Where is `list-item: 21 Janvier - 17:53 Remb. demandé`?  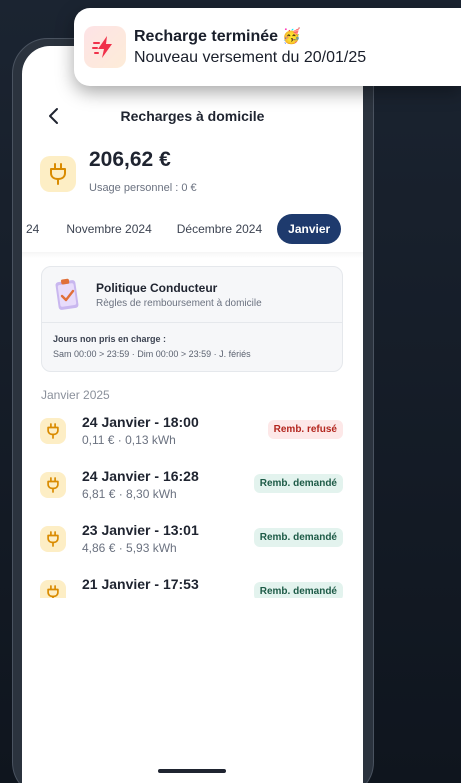
list-item: 21 Janvier - 17:53 Remb. demandé is located at coordinates (192, 586).